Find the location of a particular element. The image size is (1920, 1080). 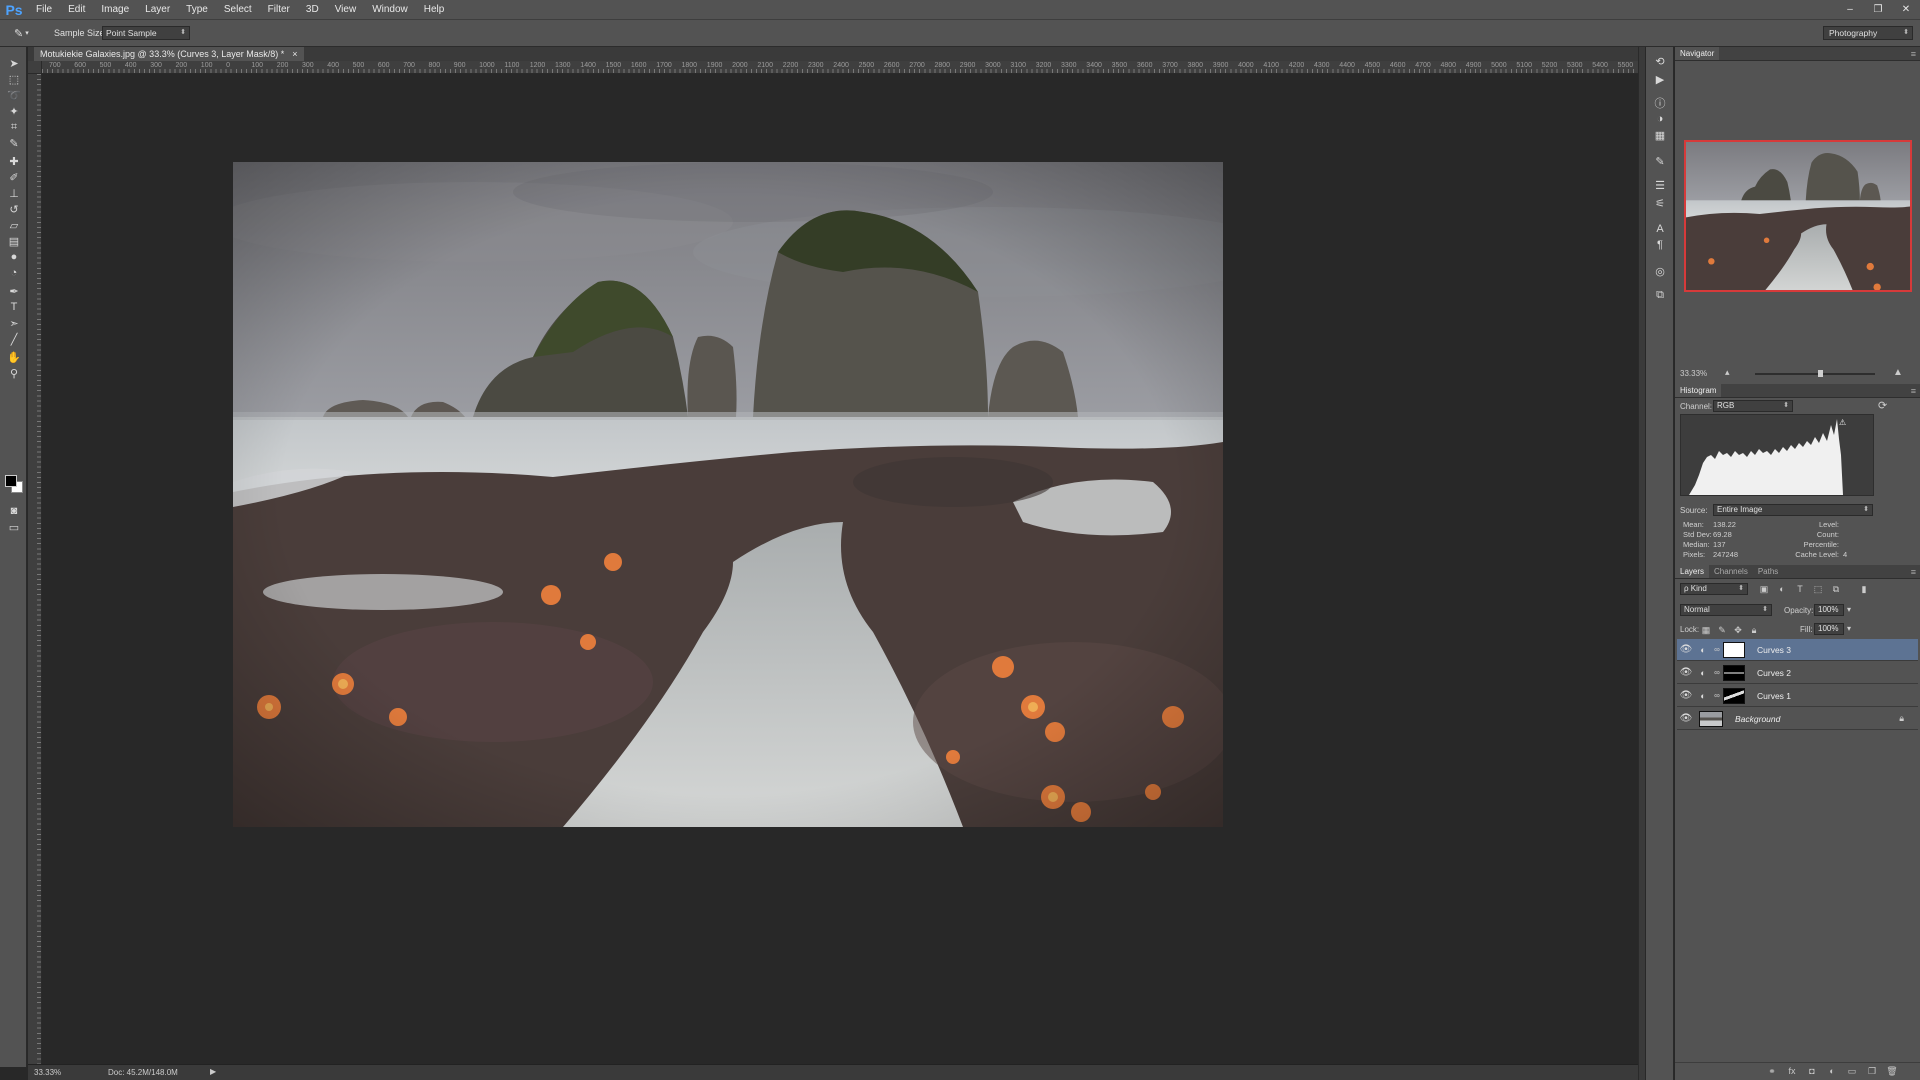

menu-help: Help is located at coordinates (434, 9).